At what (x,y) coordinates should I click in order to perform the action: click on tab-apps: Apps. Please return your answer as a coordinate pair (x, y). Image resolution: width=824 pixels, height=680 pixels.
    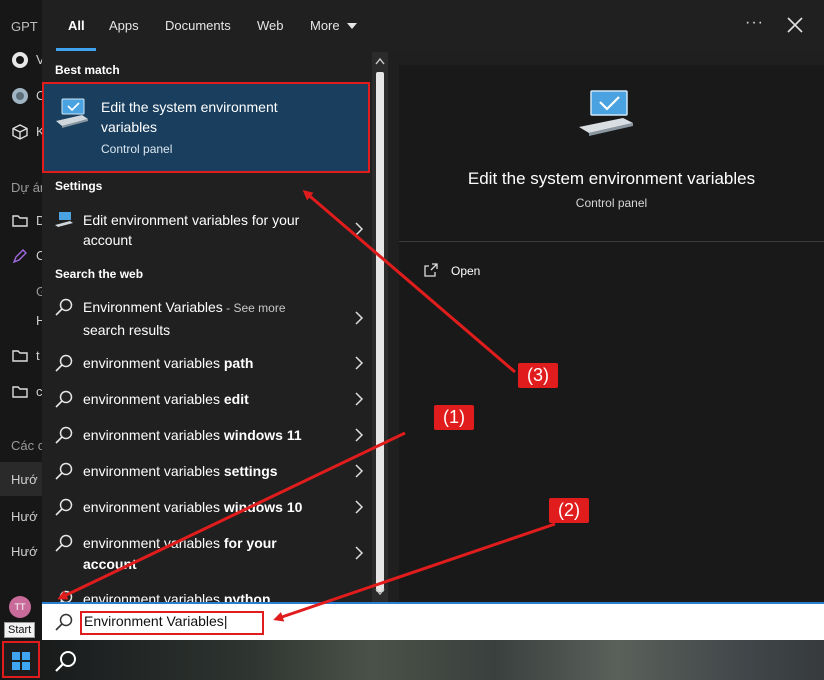
    Looking at the image, I should click on (124, 25).